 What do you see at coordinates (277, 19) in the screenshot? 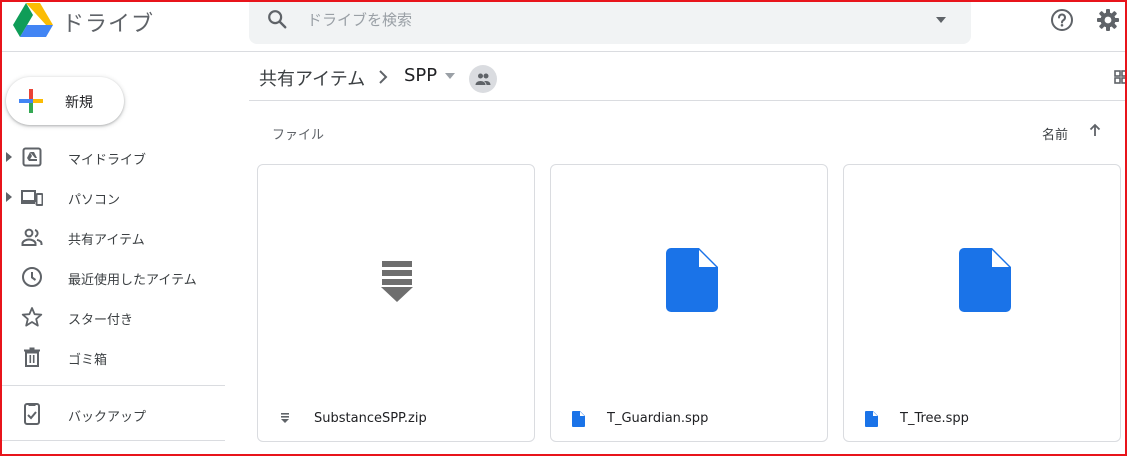
I see `search-icon` at bounding box center [277, 19].